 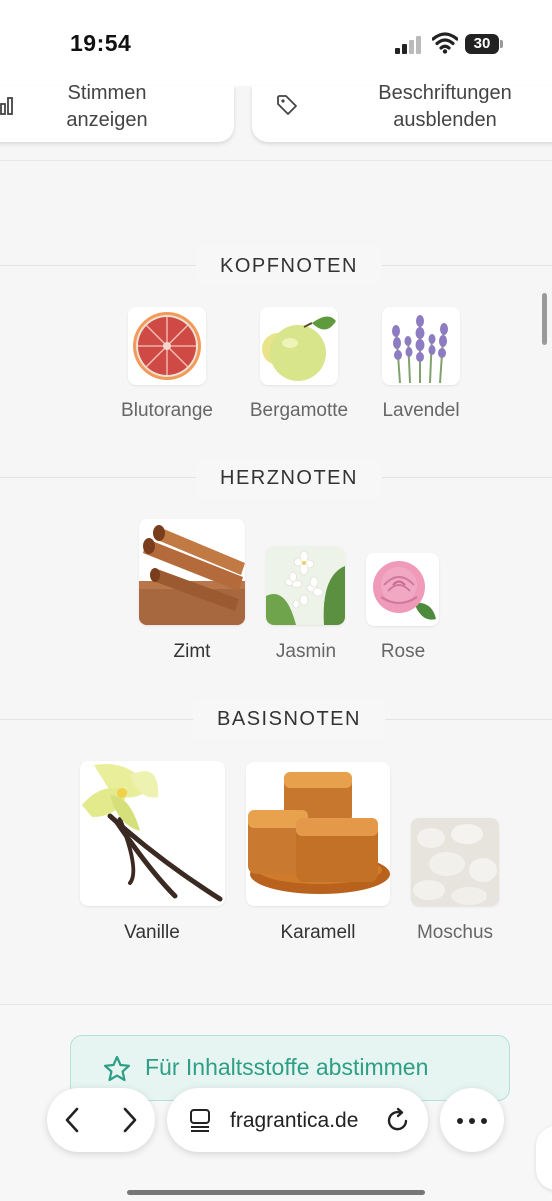 I want to click on more-icon, so click(x=472, y=1121).